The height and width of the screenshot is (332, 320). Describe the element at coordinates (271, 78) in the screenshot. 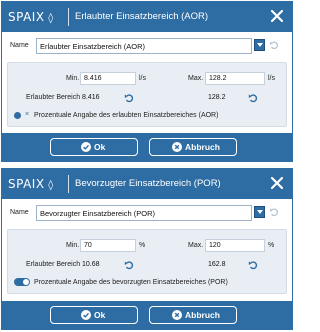

I see `max-unit: l/s` at that location.